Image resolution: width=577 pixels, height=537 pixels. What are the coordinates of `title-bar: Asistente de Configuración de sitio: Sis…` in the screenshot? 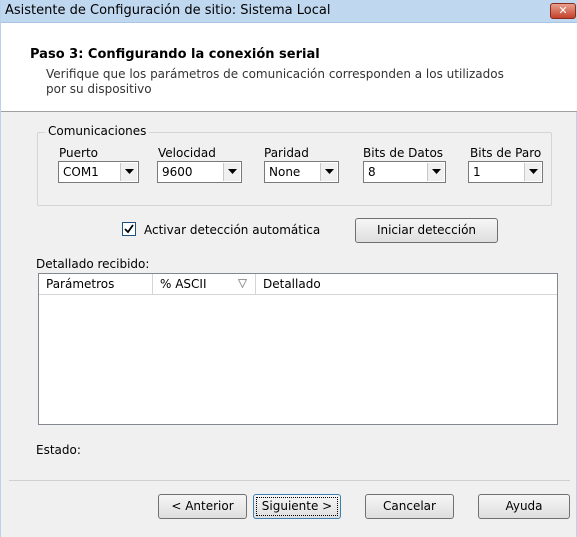 It's located at (289, 11).